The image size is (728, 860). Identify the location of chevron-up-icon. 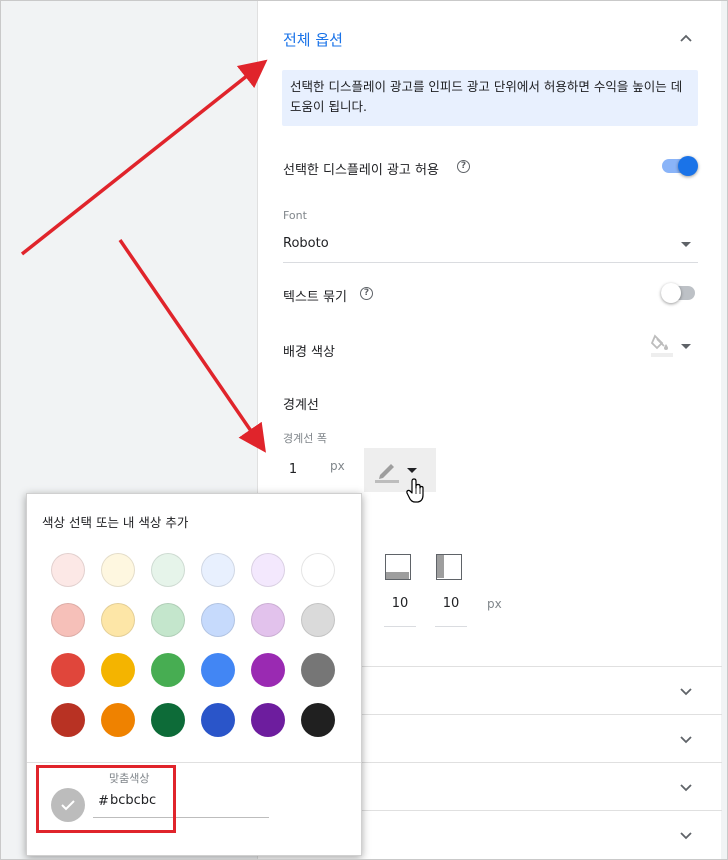
(686, 38).